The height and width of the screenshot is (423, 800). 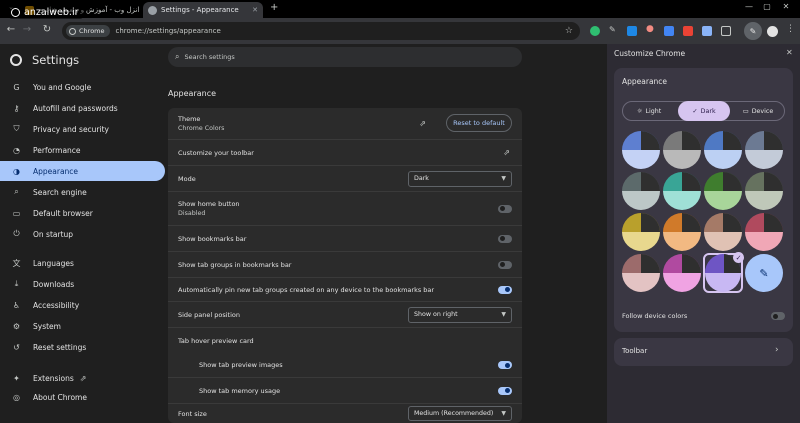 What do you see at coordinates (88, 31) in the screenshot?
I see `site-chip: Chrome` at bounding box center [88, 31].